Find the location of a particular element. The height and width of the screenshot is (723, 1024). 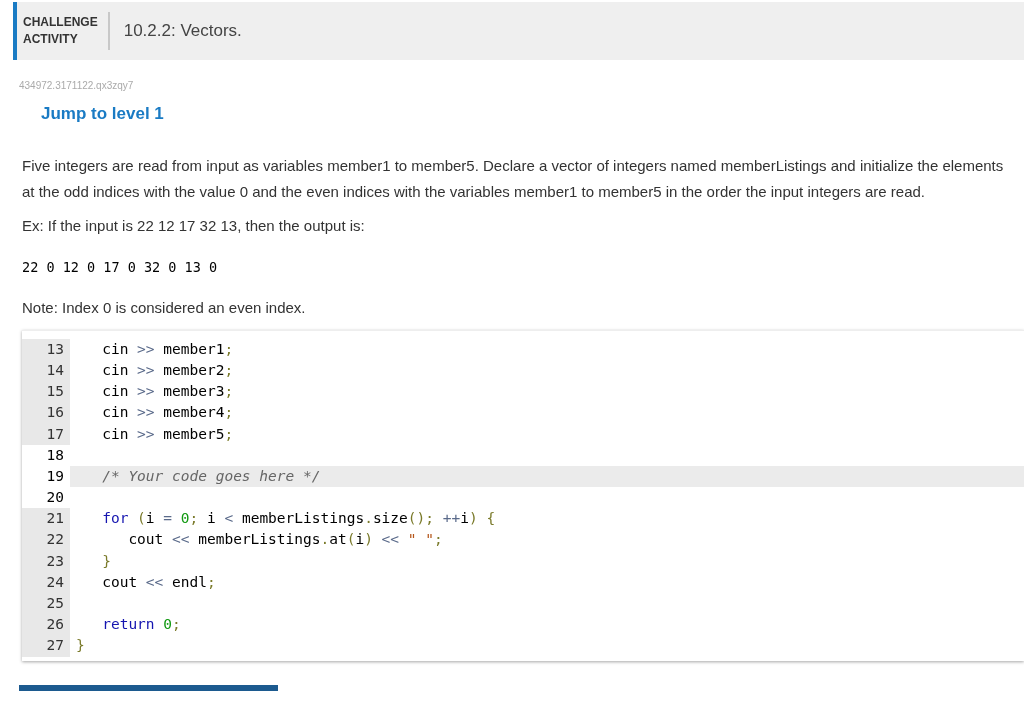

line-number: 27 is located at coordinates (46, 646).